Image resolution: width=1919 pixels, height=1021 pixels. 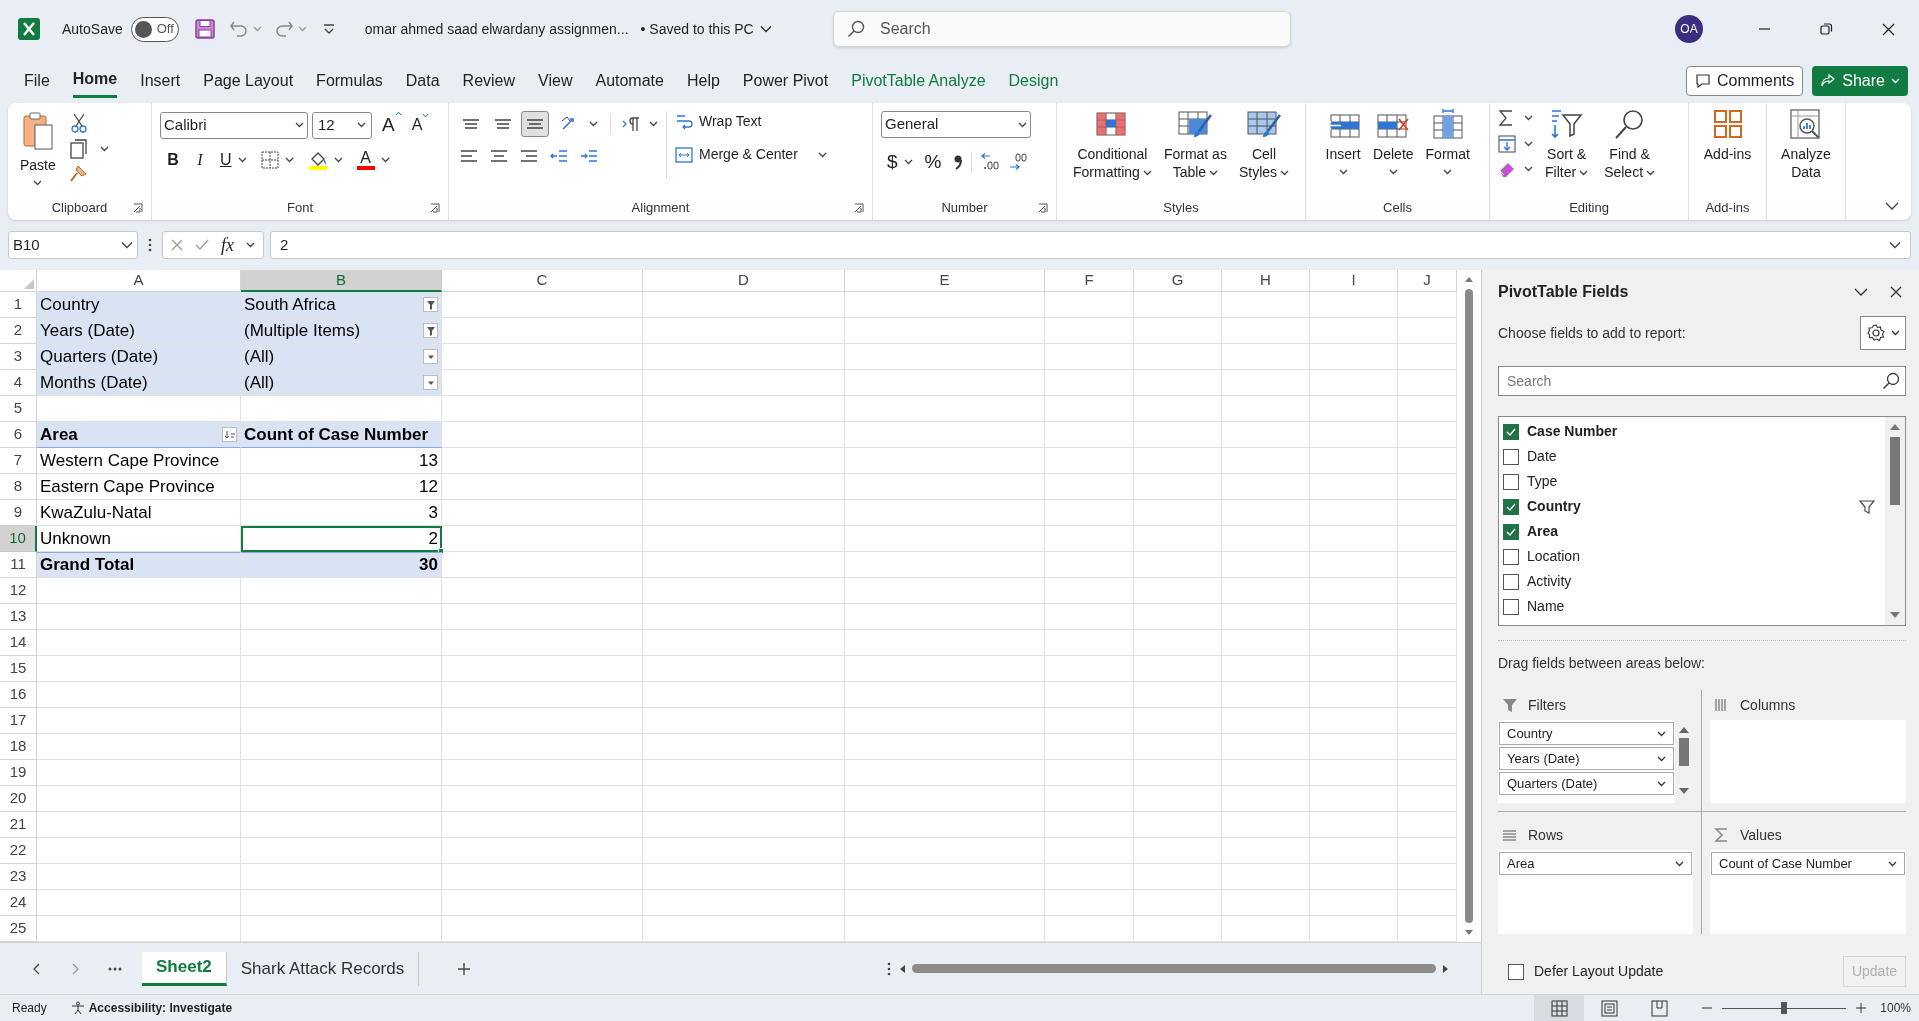 What do you see at coordinates (18, 851) in the screenshot?
I see `row-number: 22` at bounding box center [18, 851].